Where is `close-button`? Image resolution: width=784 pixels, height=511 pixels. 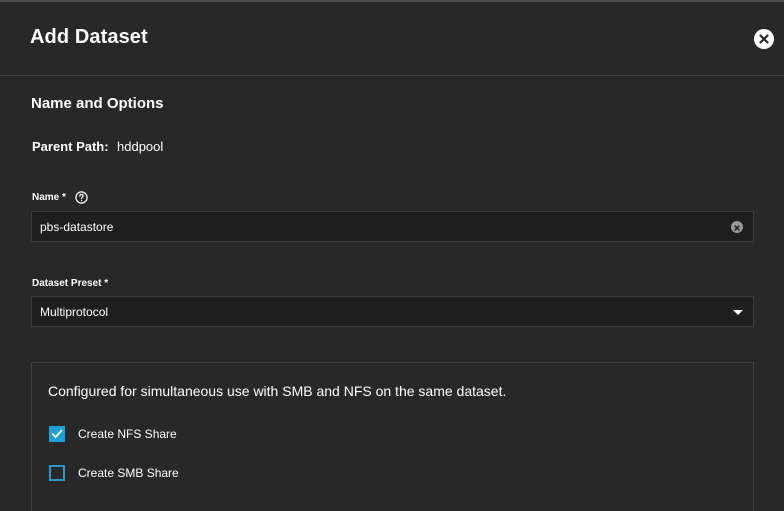
close-button is located at coordinates (764, 39).